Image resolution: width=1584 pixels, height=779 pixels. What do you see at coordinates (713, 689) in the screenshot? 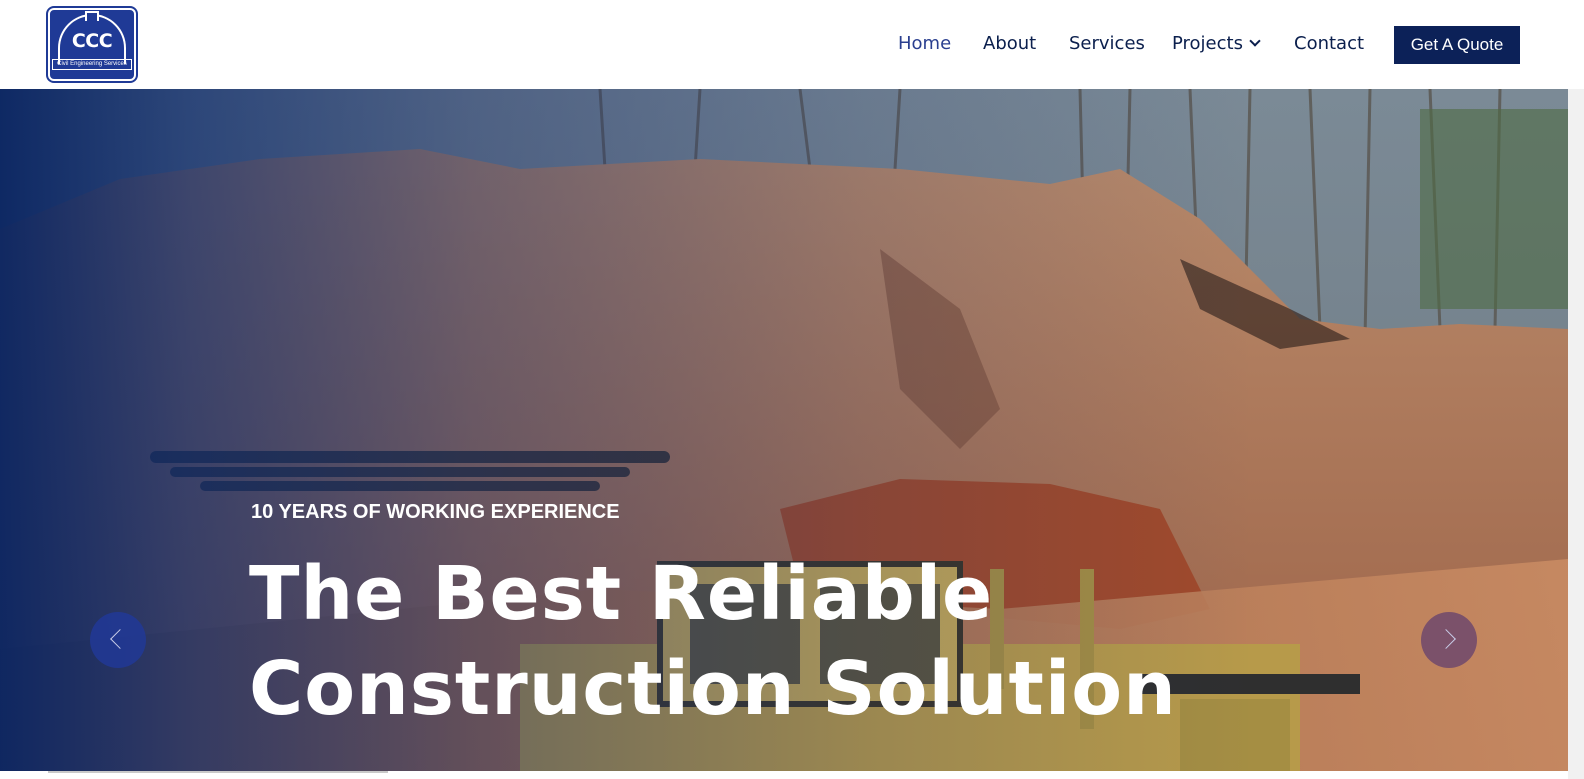
I see `hero-headline-line-2: Construction Solution` at bounding box center [713, 689].